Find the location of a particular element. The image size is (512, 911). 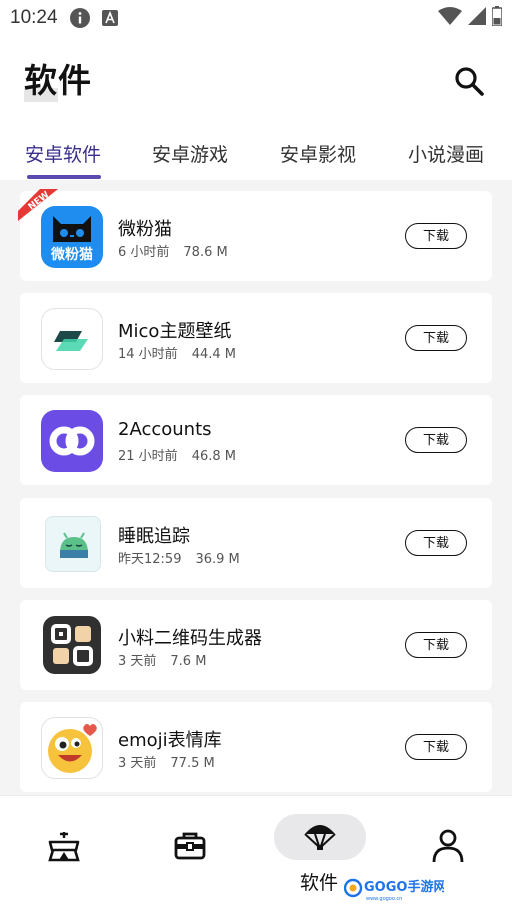

bottom-nav: 软件 GOGO手游网 www.gogoo.cn is located at coordinates (256, 853).